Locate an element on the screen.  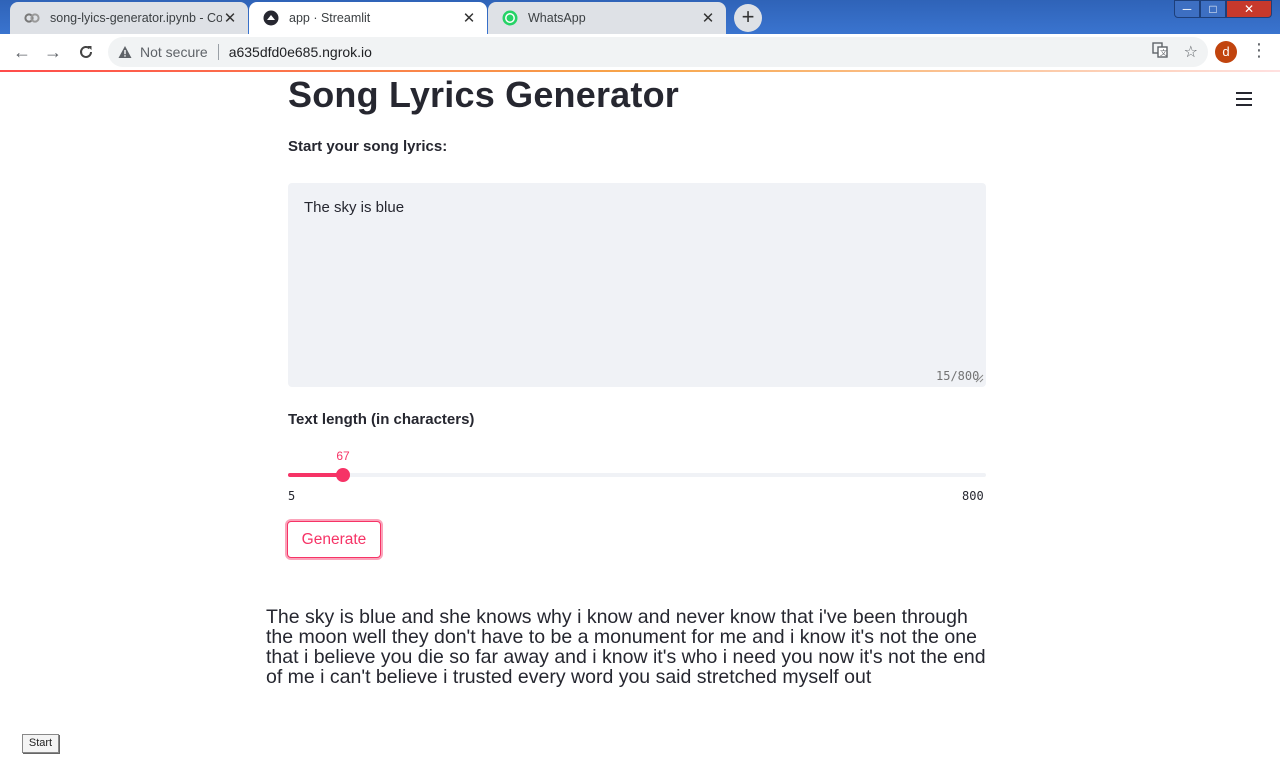
decoration-bar is located at coordinates (640, 71).